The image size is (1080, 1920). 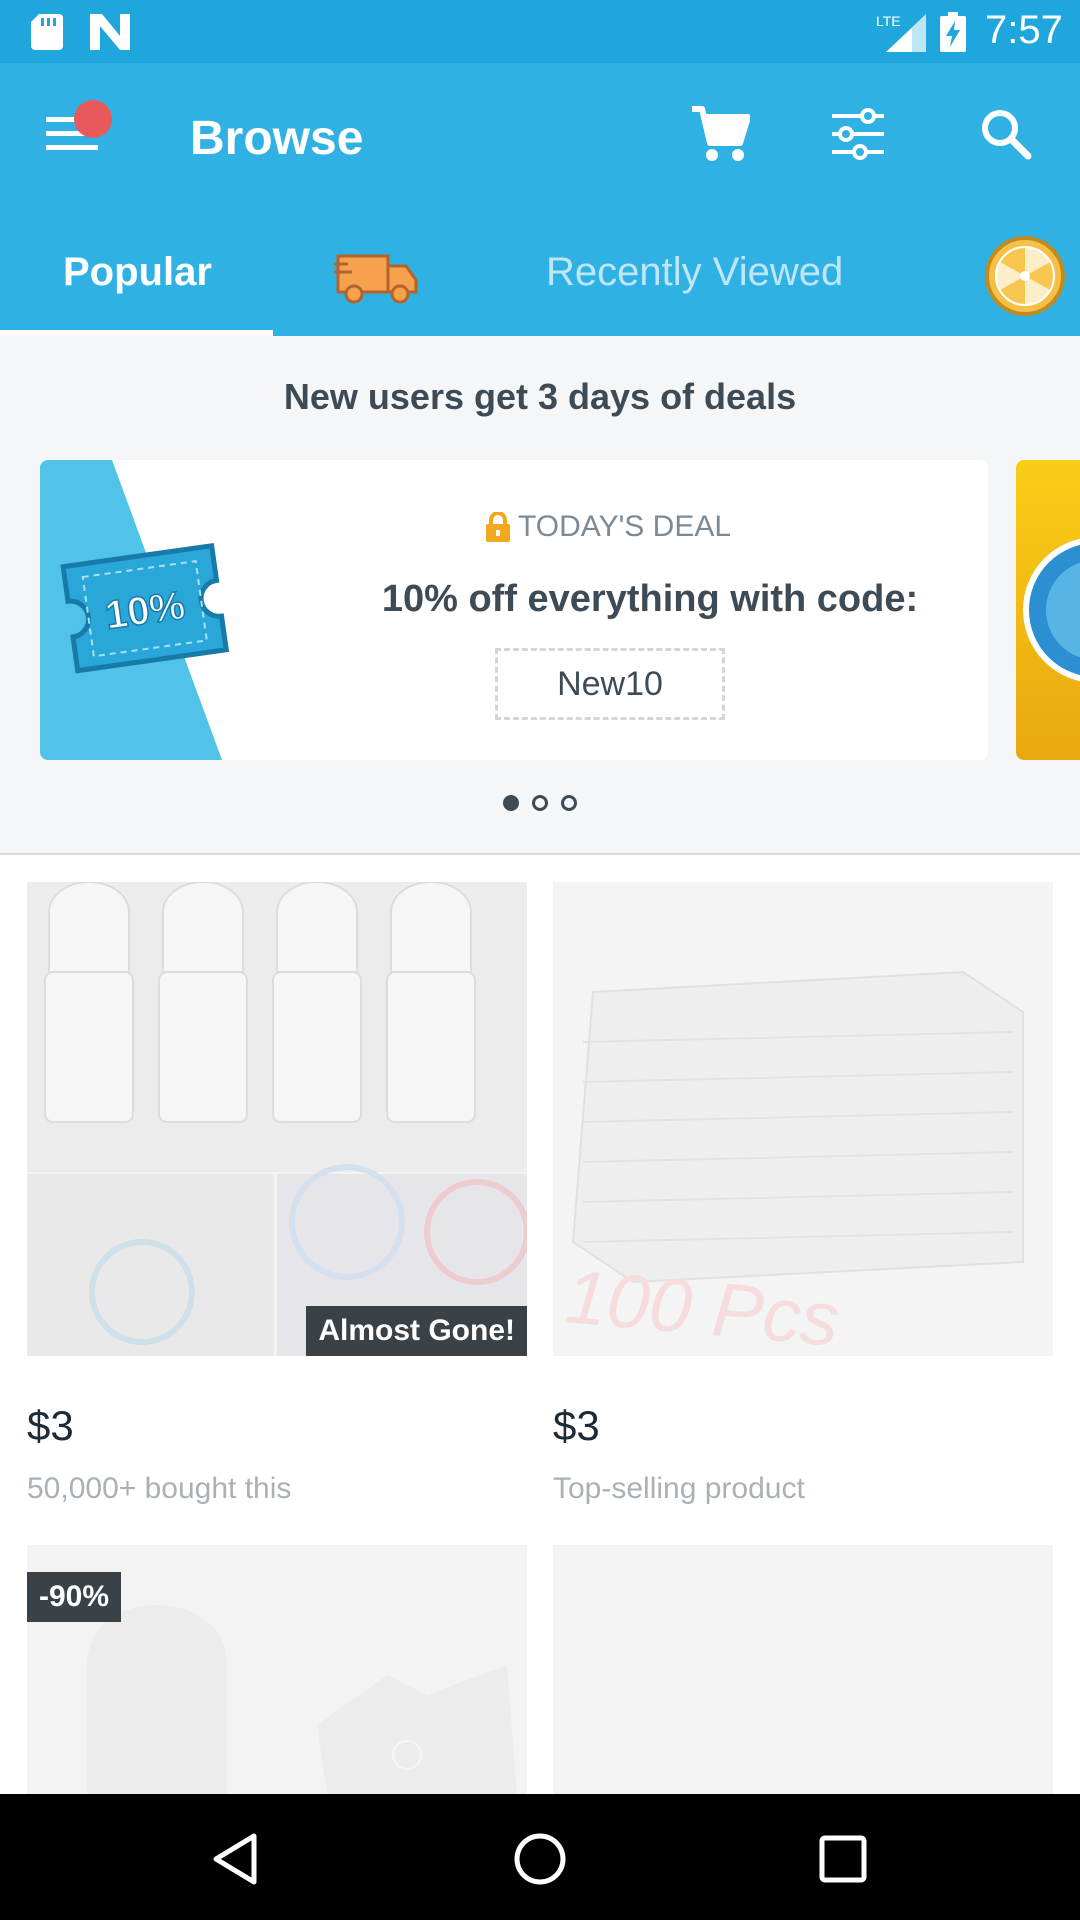 I want to click on product-card-3: -90%, so click(x=277, y=1670).